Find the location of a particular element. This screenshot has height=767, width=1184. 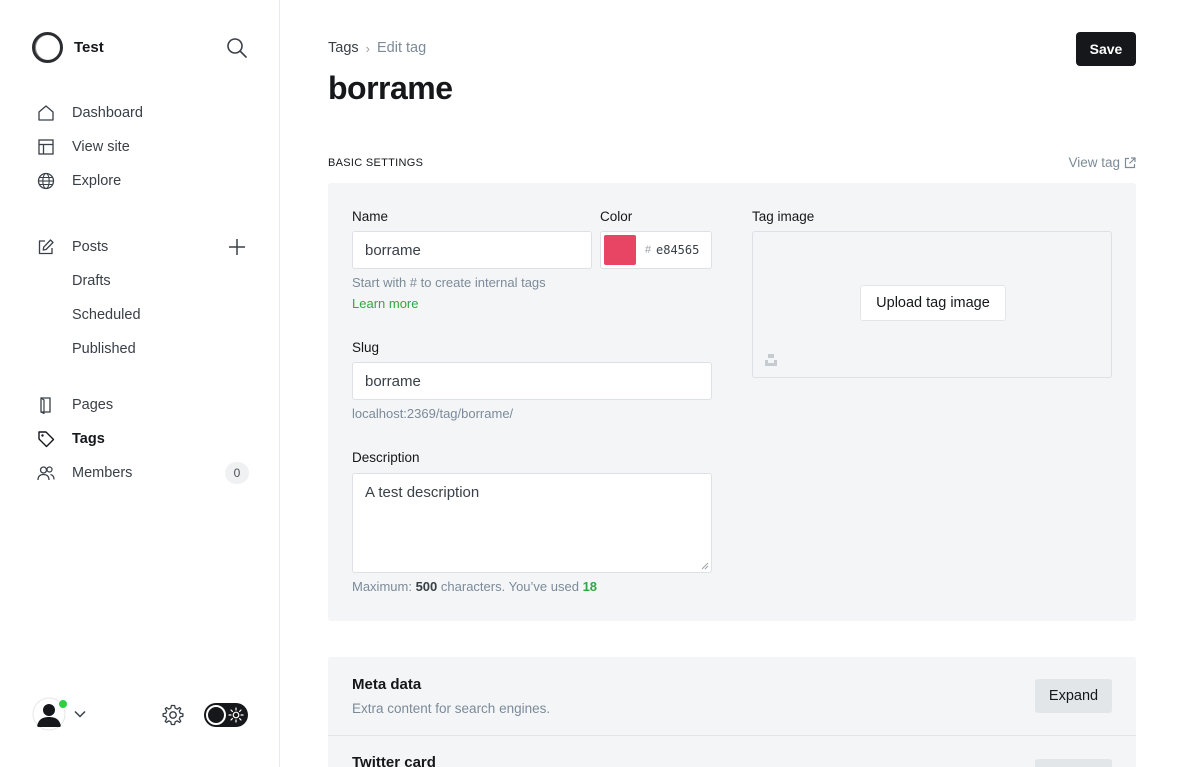

nav-pages-label: Pages is located at coordinates (93, 405).